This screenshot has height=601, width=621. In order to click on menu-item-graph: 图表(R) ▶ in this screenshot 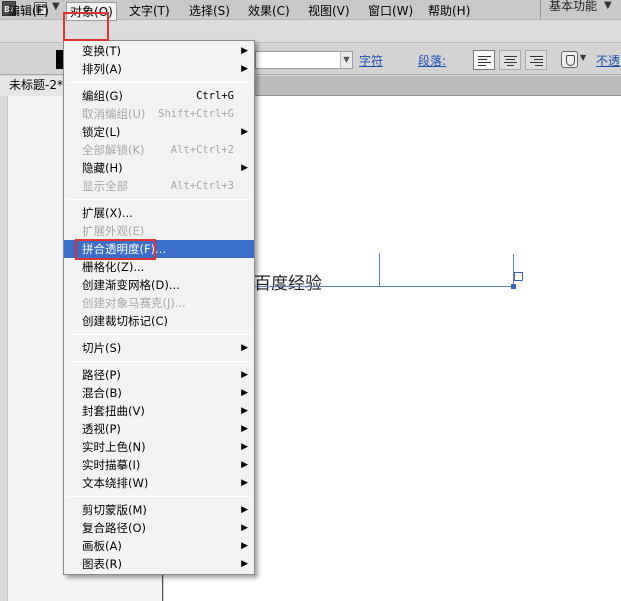, I will do `click(159, 564)`.